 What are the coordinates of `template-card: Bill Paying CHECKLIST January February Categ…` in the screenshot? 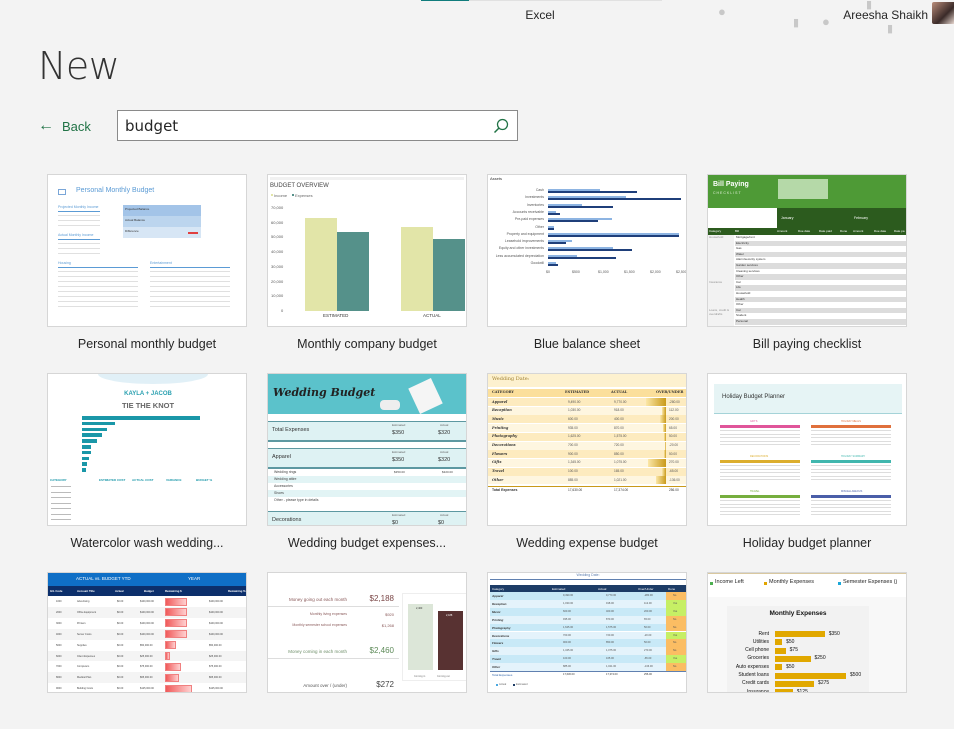 It's located at (807, 262).